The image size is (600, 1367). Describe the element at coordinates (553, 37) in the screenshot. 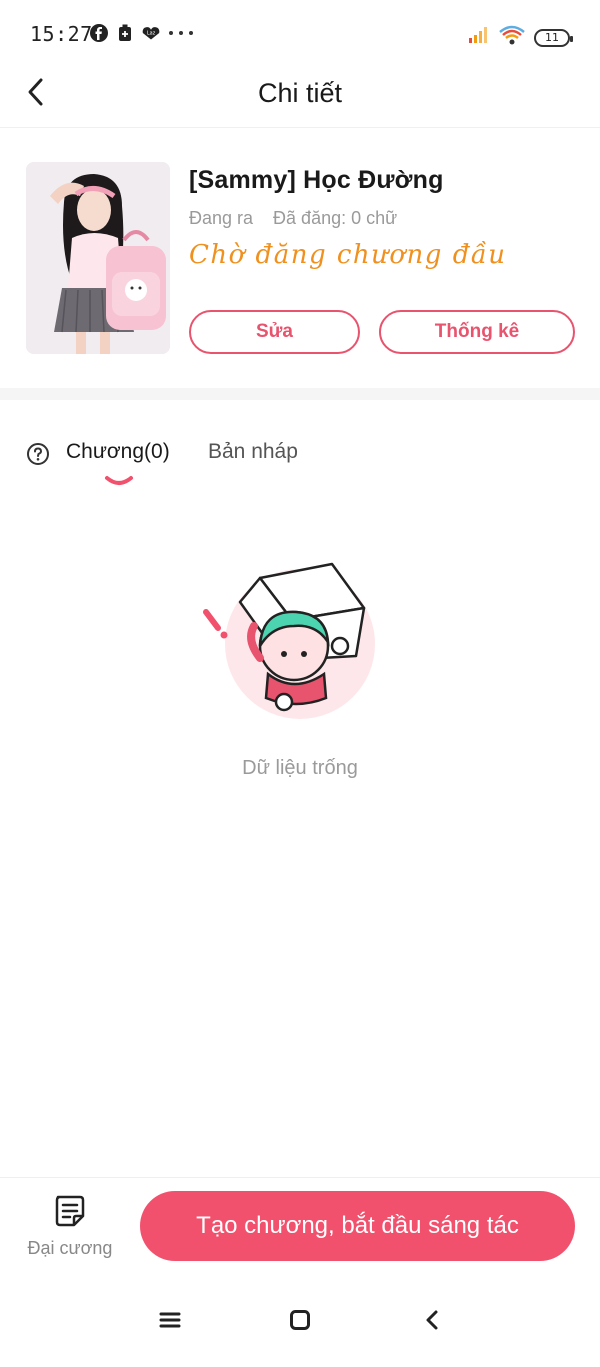

I see `battery-icon: 11` at that location.